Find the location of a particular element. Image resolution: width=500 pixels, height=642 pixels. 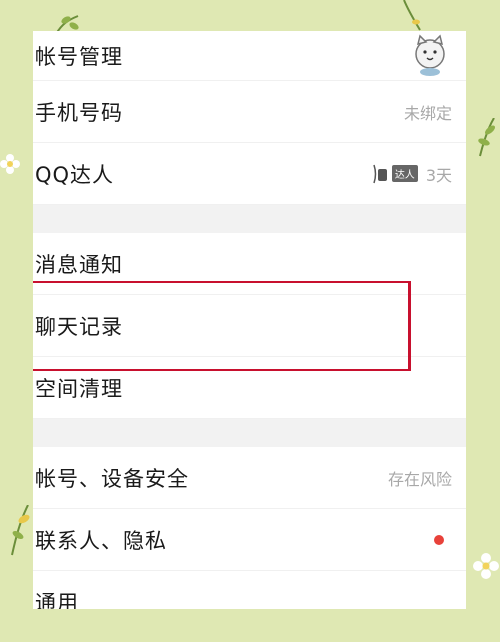

red-dot-badge is located at coordinates (439, 539).